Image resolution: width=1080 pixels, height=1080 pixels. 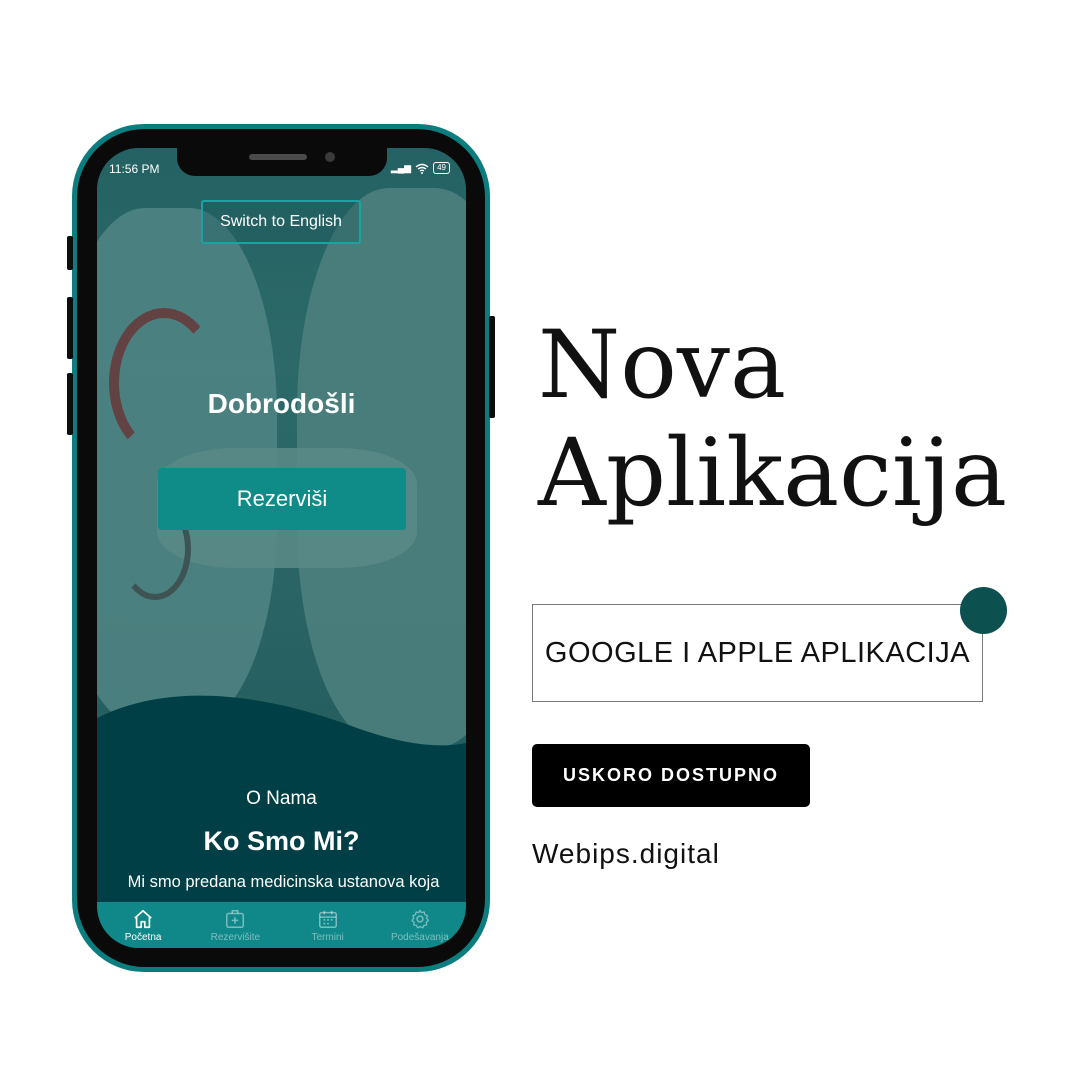 What do you see at coordinates (281, 222) in the screenshot?
I see `switch-language-button: Switch to English` at bounding box center [281, 222].